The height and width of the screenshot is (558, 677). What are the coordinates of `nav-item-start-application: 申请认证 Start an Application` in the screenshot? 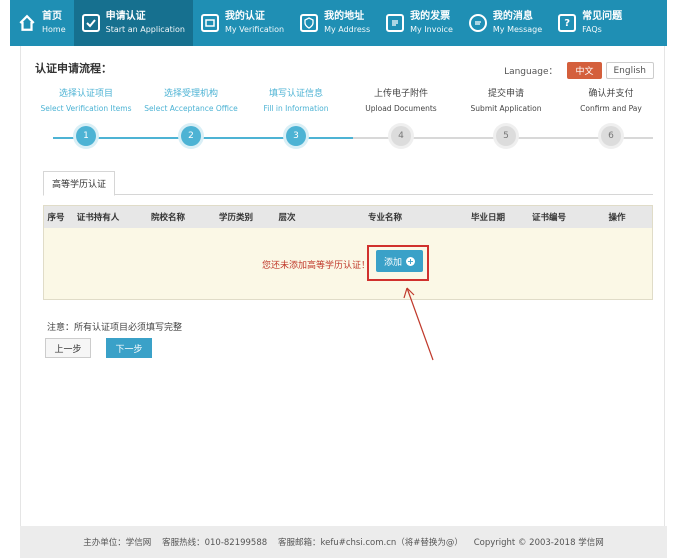 It's located at (133, 23).